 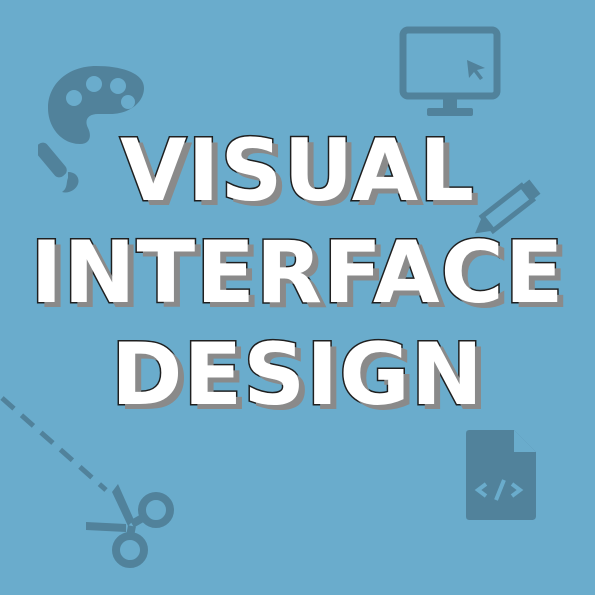 I want to click on scissors-icon, so click(x=132, y=524).